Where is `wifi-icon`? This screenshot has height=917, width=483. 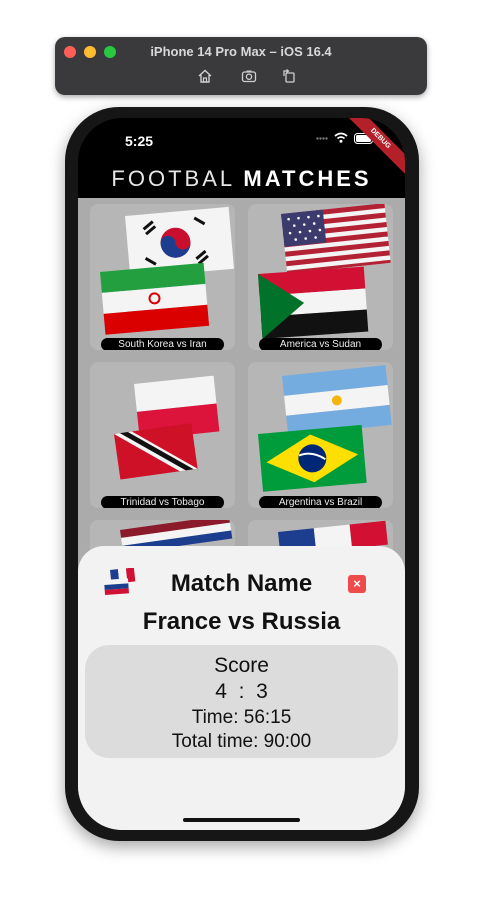
wifi-icon is located at coordinates (341, 137).